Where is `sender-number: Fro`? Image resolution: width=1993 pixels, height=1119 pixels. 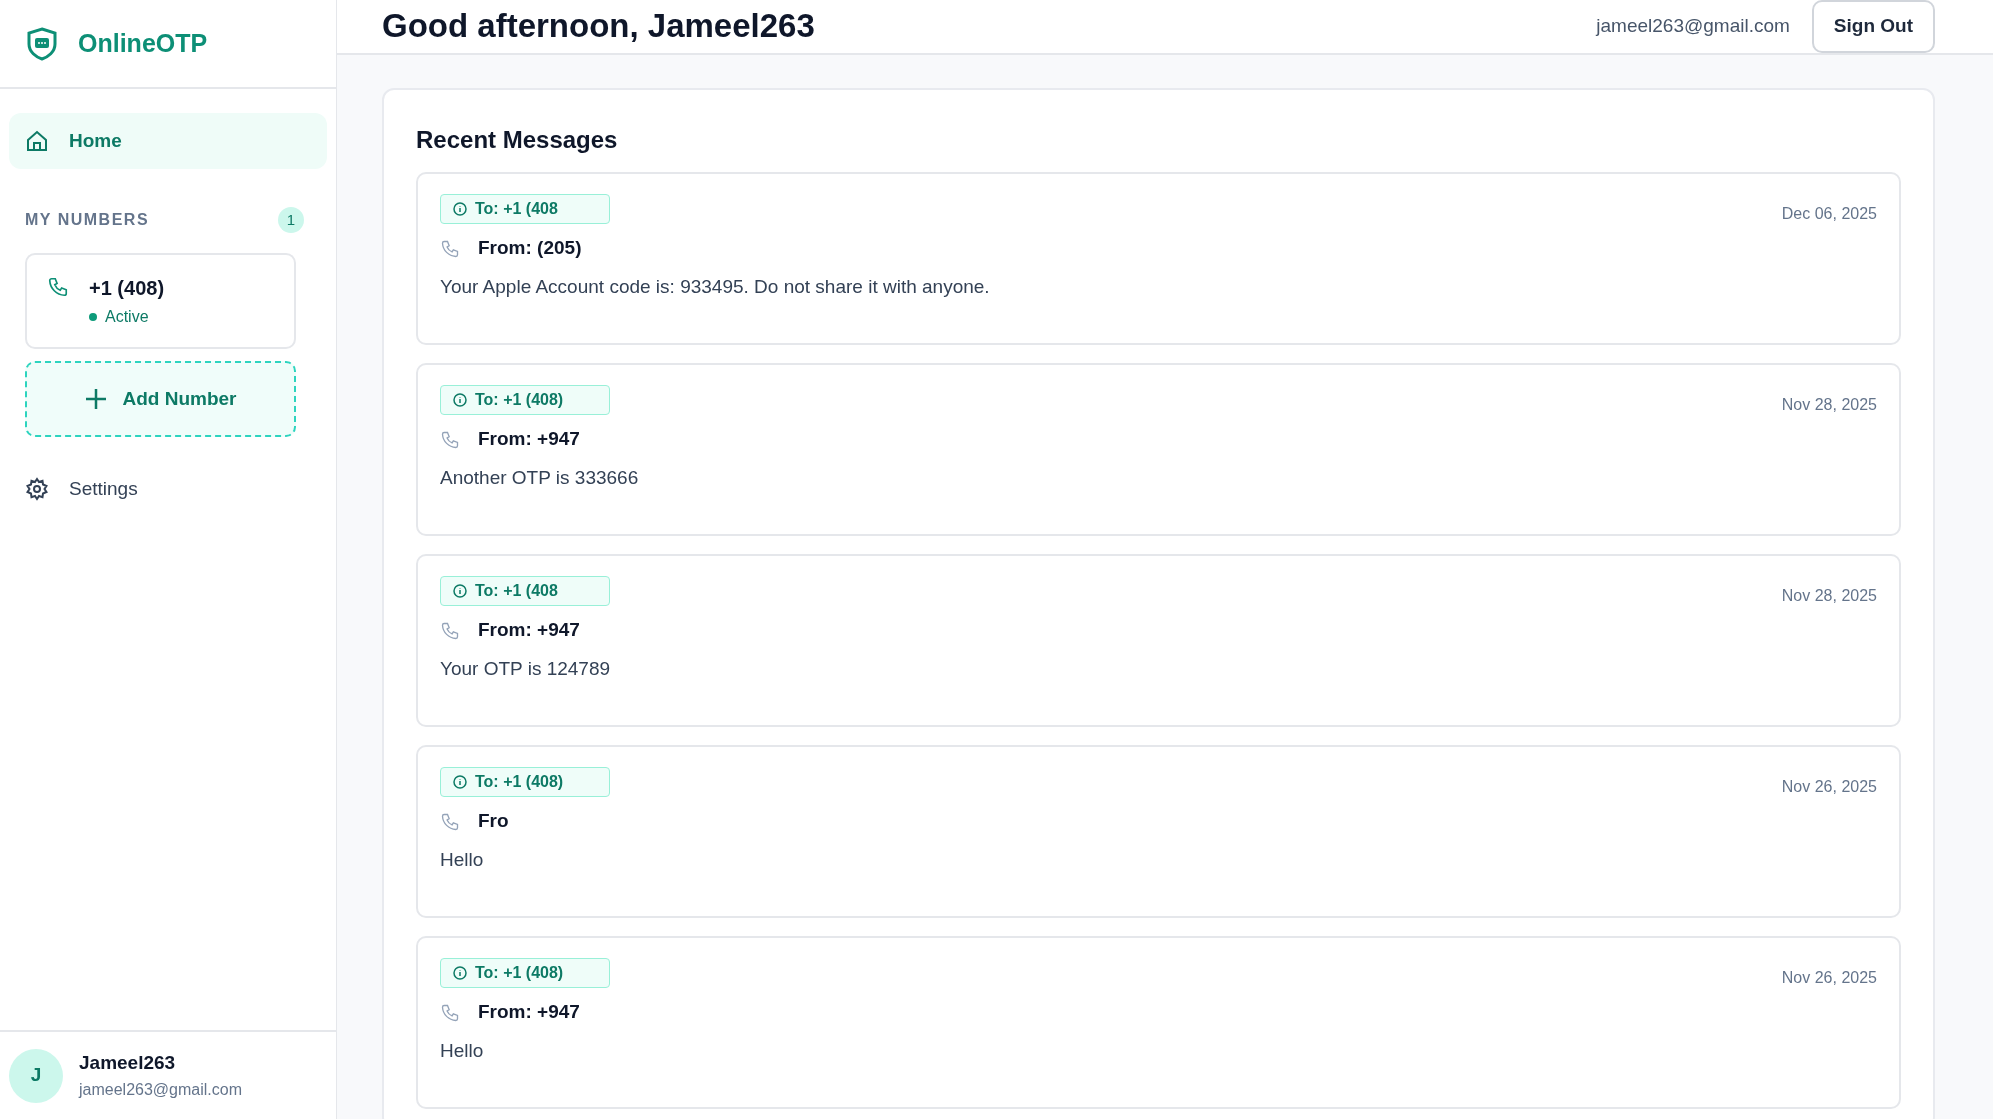 sender-number: Fro is located at coordinates (493, 821).